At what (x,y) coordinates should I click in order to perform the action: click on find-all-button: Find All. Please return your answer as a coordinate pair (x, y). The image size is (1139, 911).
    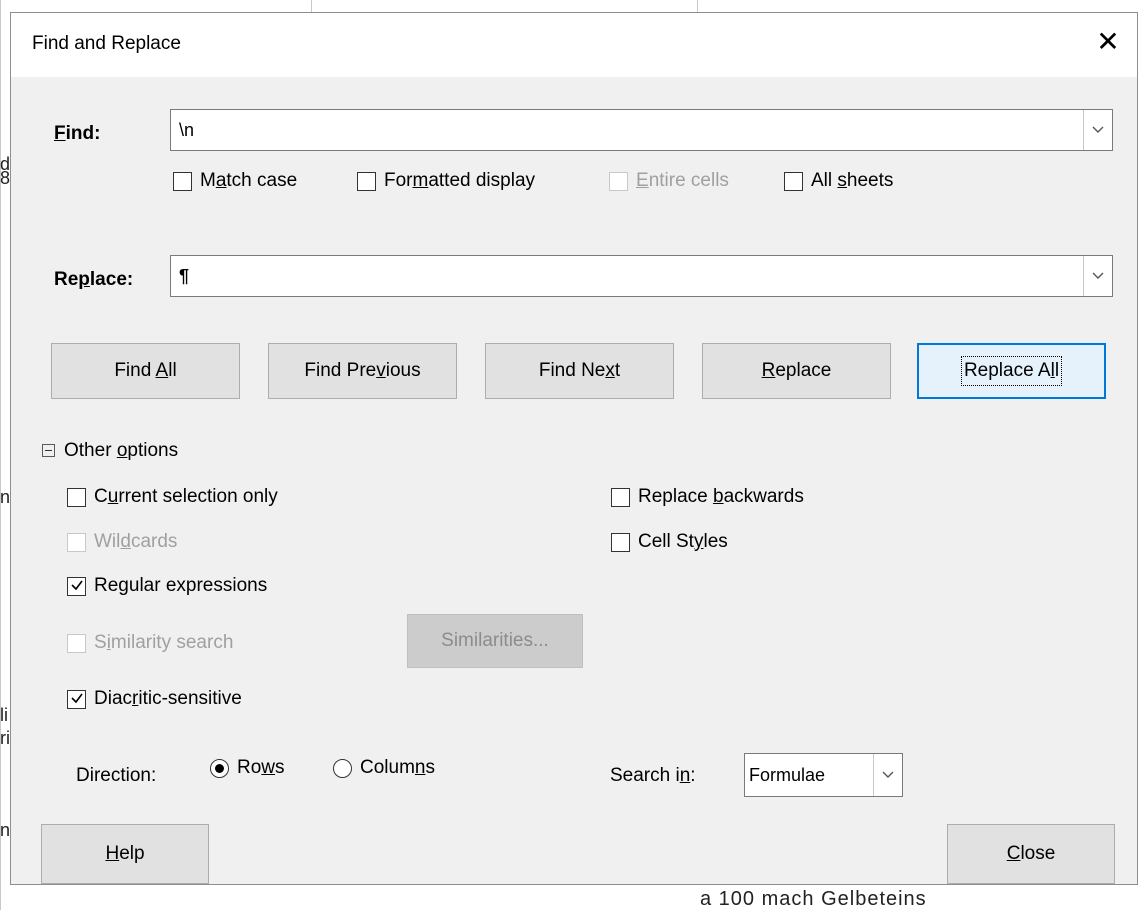
    Looking at the image, I should click on (145, 371).